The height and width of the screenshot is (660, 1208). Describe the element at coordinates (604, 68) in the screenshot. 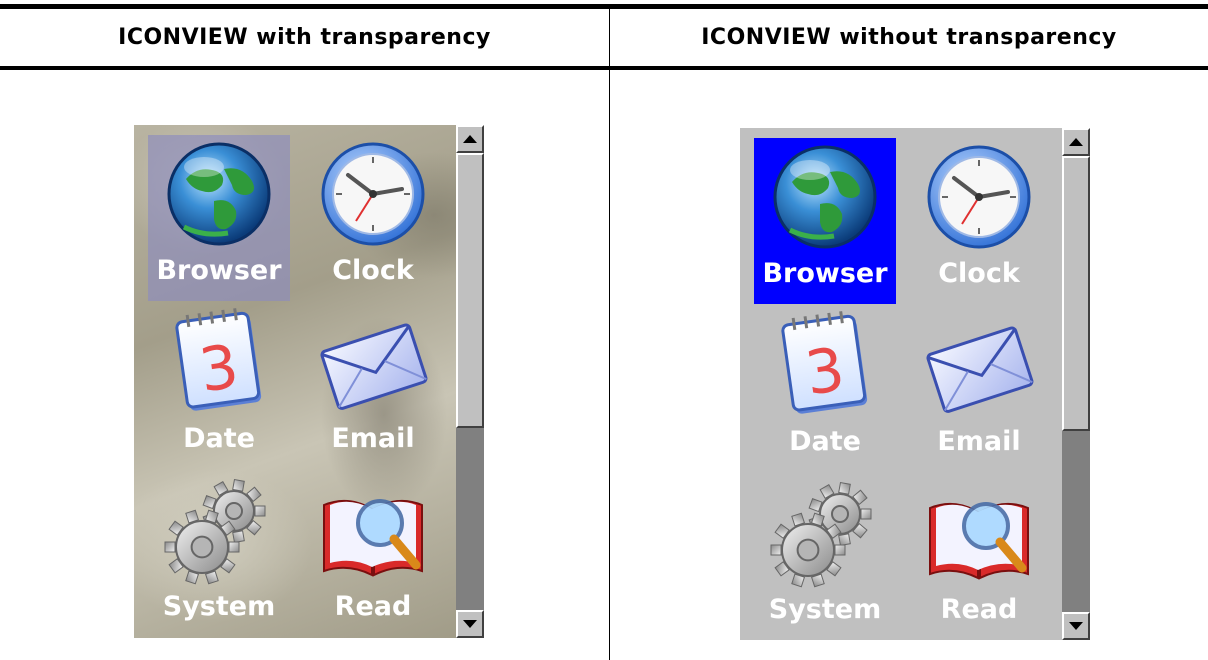

I see `header-rule` at that location.